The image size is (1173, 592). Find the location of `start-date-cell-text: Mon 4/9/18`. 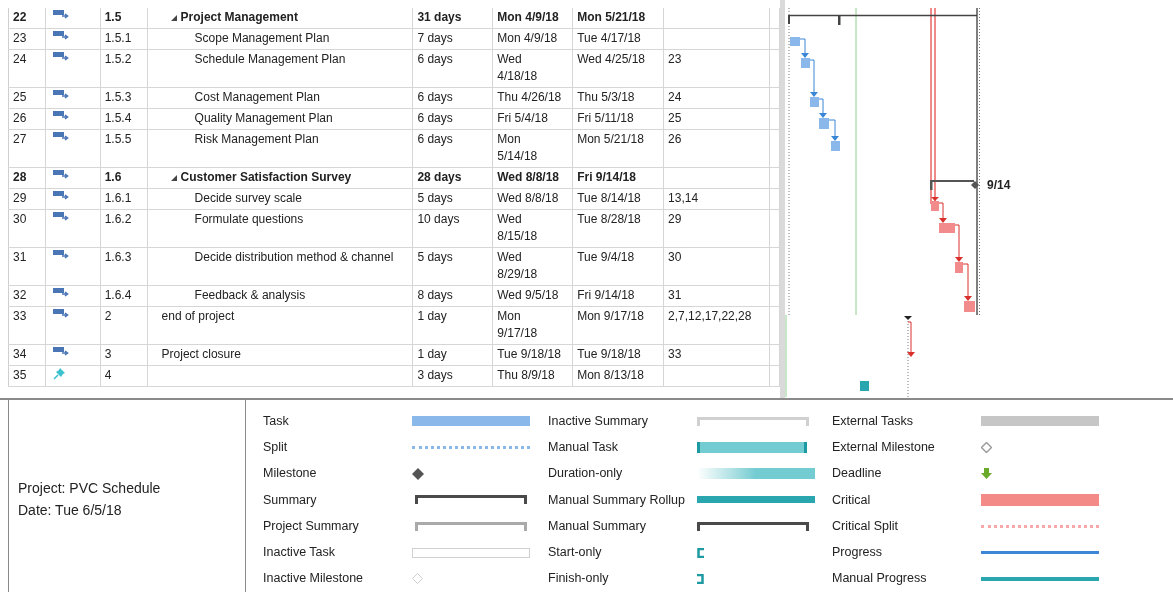

start-date-cell-text: Mon 4/9/18 is located at coordinates (528, 38).